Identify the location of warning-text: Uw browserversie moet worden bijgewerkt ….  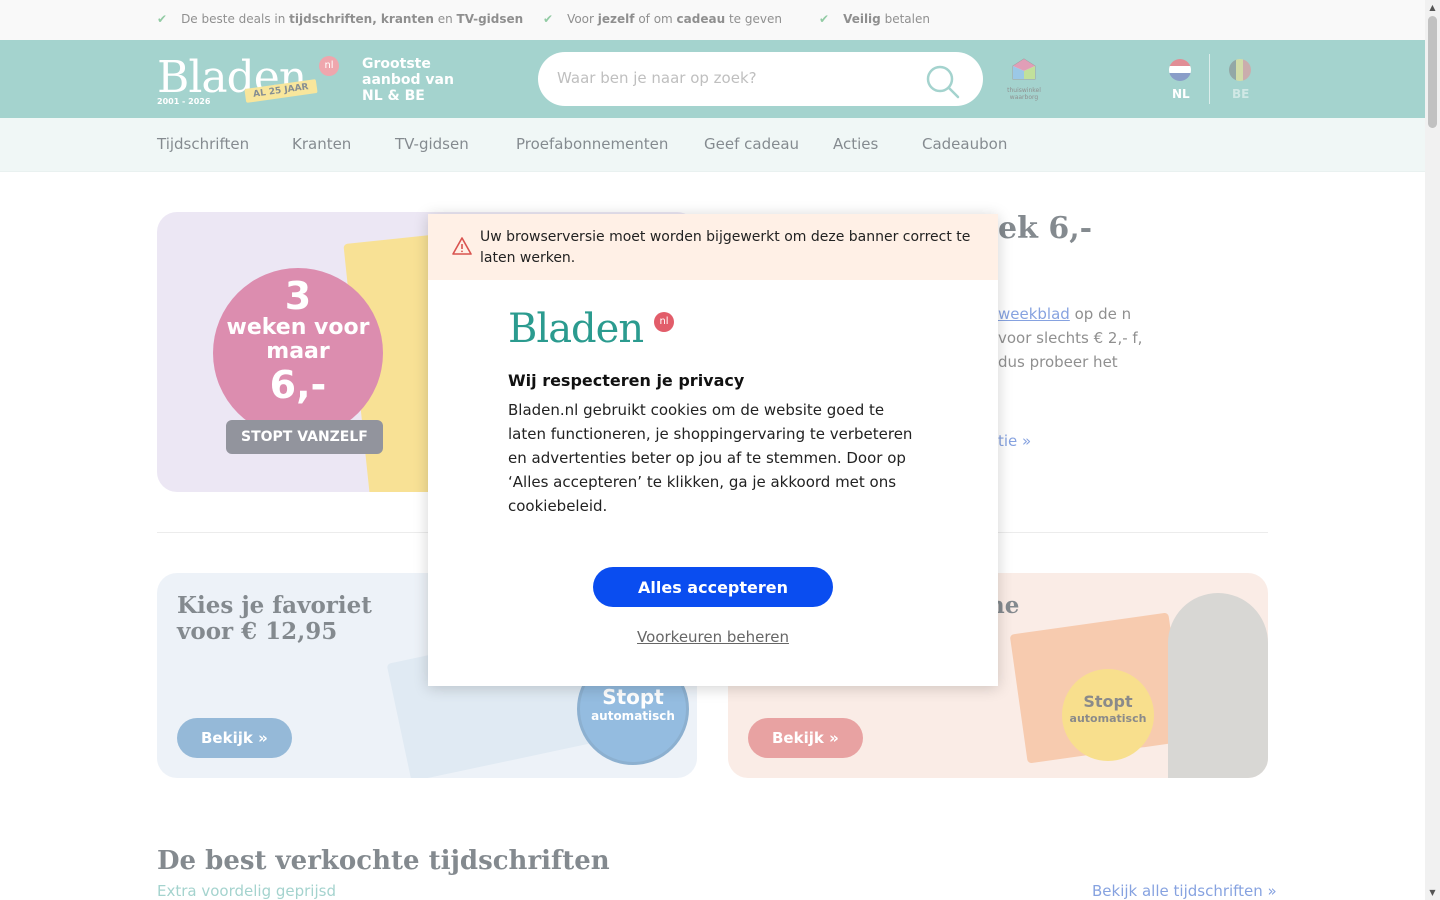
(725, 247).